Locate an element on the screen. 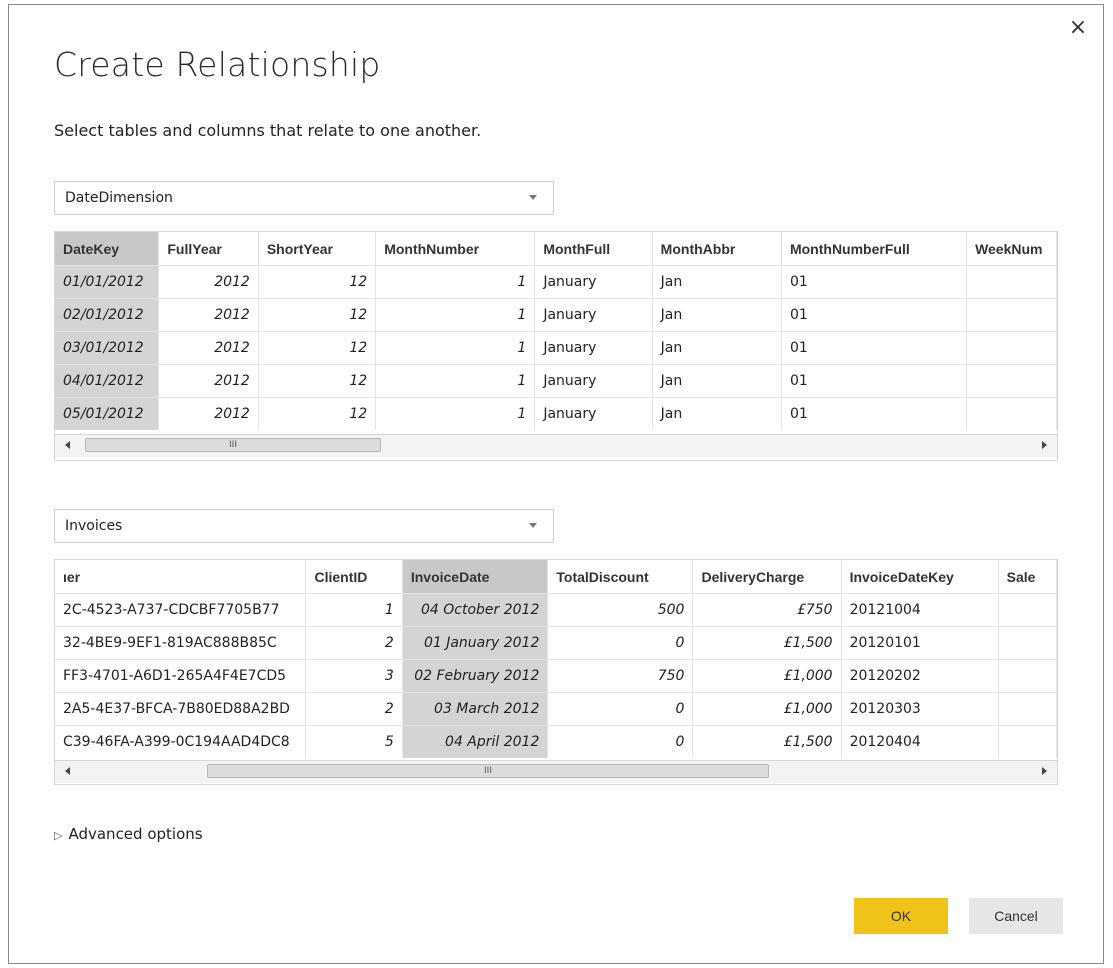 The image size is (1113, 968). table-cell: 04 April 2012 is located at coordinates (475, 741).